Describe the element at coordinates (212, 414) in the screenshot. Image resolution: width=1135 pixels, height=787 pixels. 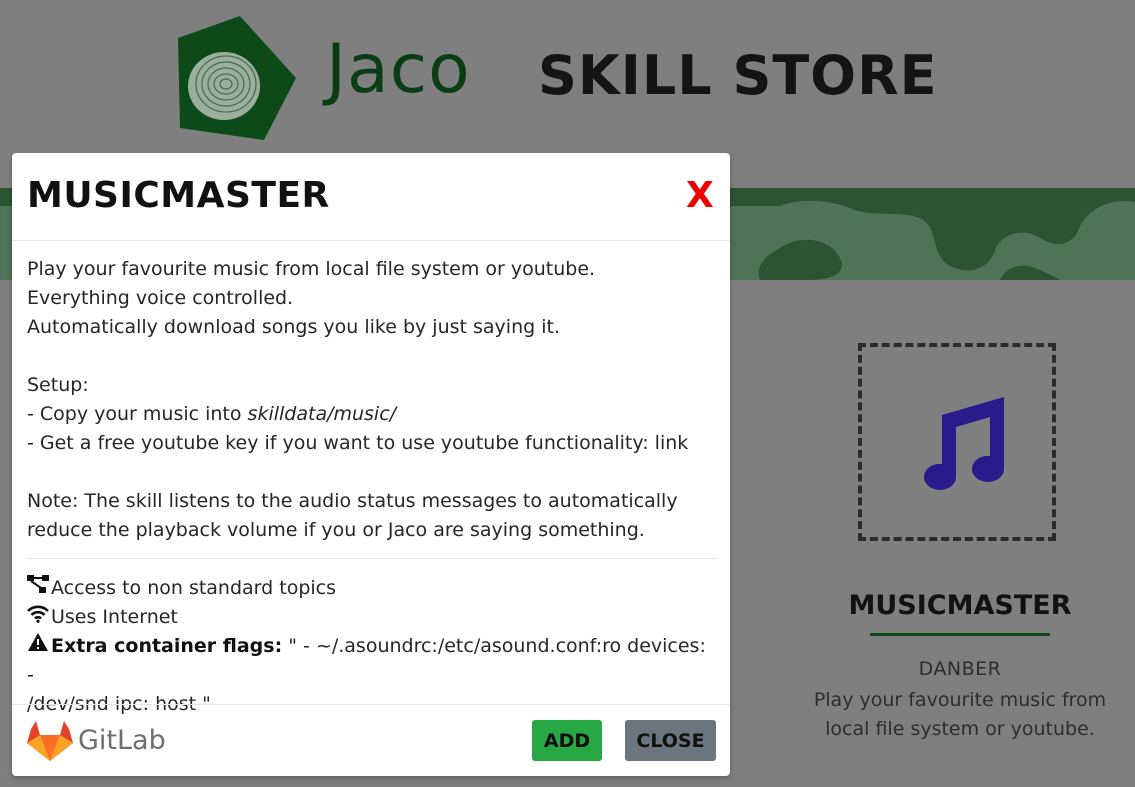
I see `setup-item-copy-music: - Copy your music into skilldata/music/` at that location.